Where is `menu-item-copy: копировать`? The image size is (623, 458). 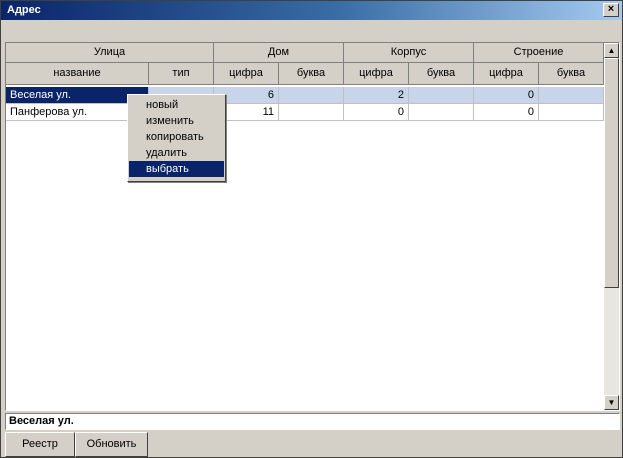
menu-item-copy: копировать is located at coordinates (176, 137).